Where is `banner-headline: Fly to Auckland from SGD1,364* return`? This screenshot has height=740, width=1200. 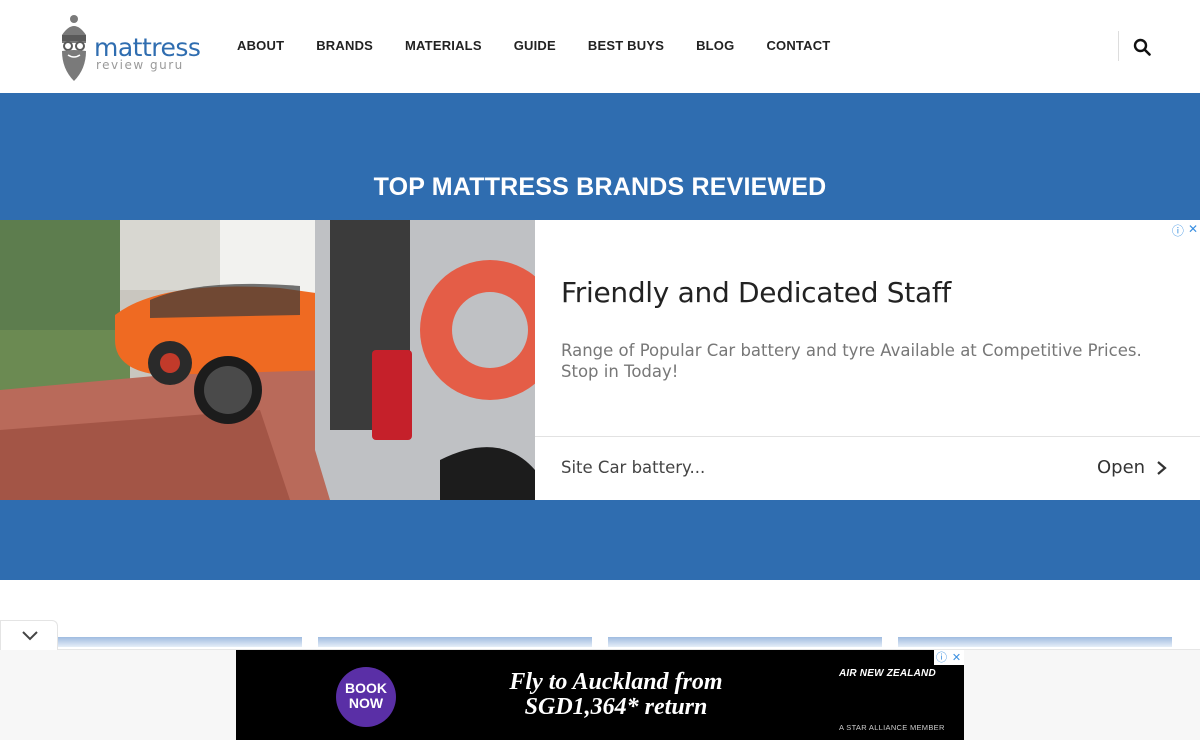 banner-headline: Fly to Auckland from SGD1,364* return is located at coordinates (616, 695).